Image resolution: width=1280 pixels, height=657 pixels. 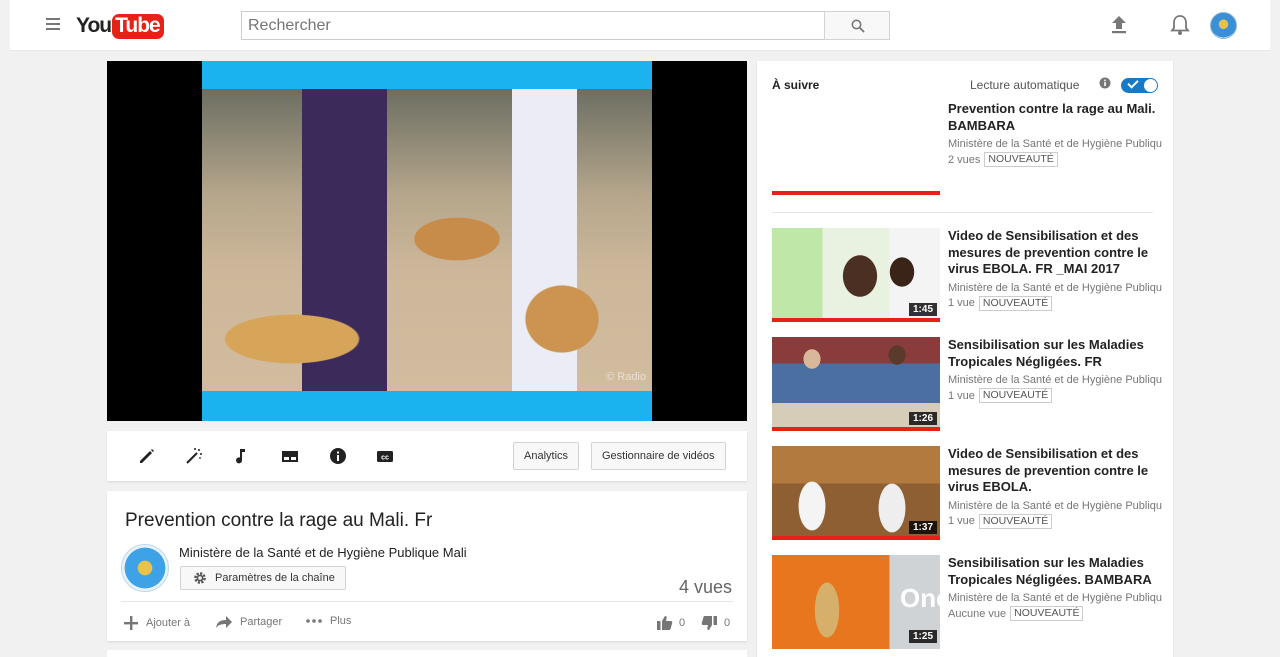 What do you see at coordinates (1025, 85) in the screenshot?
I see `autoplay-label: Lecture automatique` at bounding box center [1025, 85].